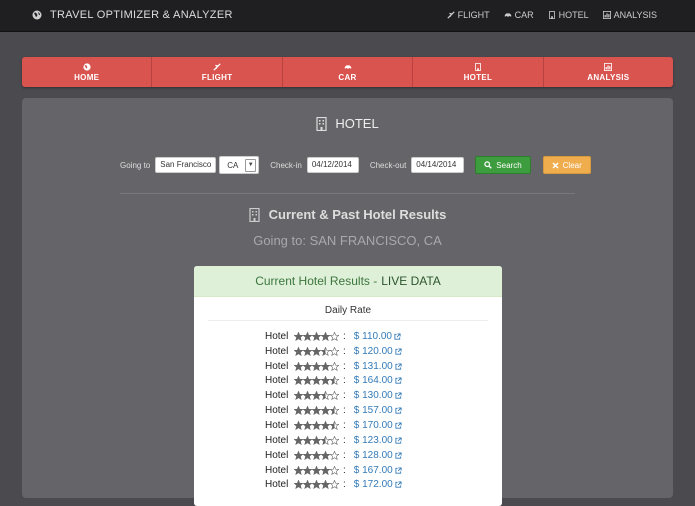 The image size is (695, 506). I want to click on divider, so click(347, 193).